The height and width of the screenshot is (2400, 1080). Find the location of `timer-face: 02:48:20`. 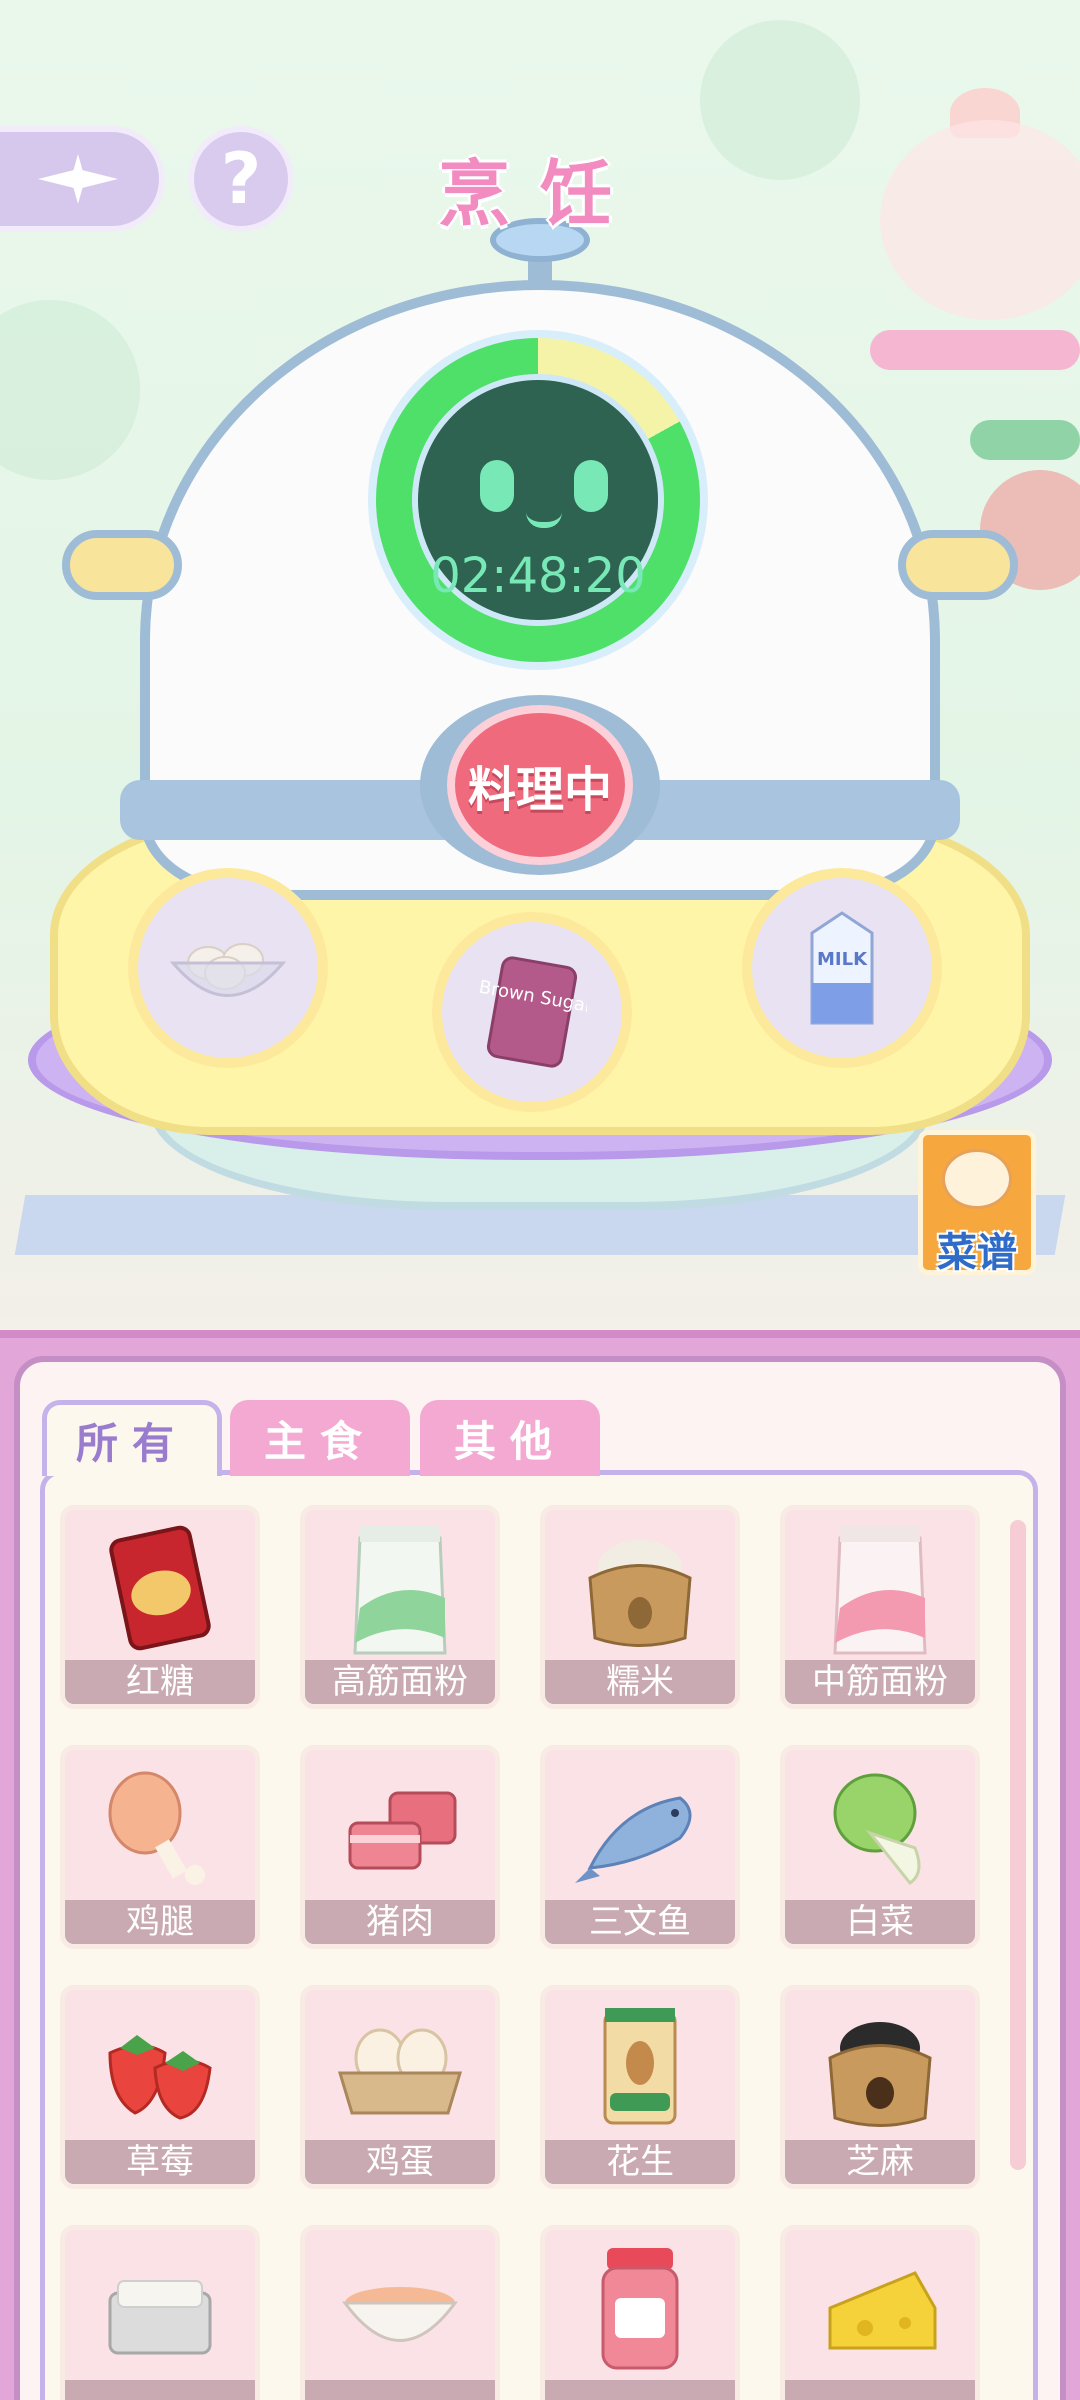

timer-face: 02:48:20 is located at coordinates (538, 500).